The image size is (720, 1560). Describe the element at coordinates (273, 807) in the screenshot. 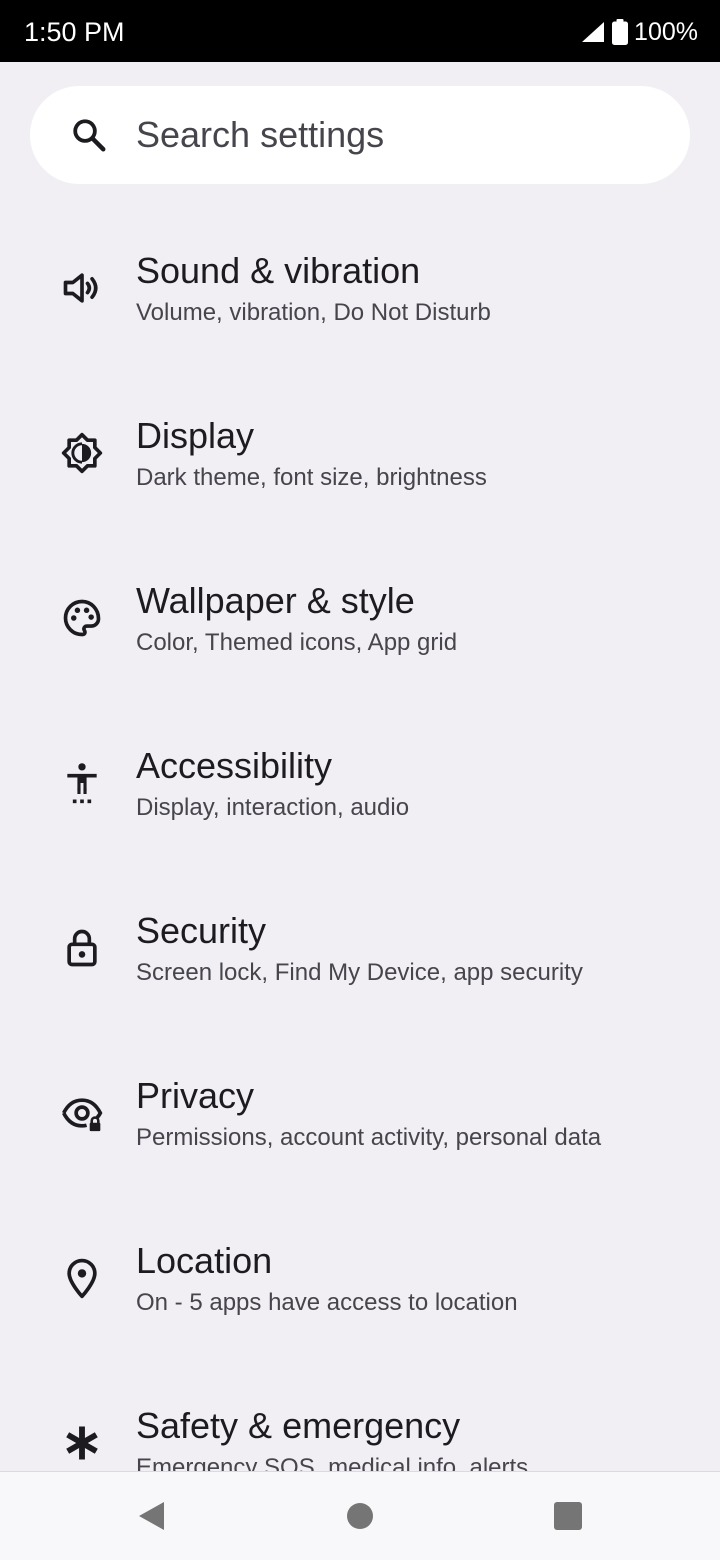

I see `item-subtitle: Display, interaction, audio` at that location.